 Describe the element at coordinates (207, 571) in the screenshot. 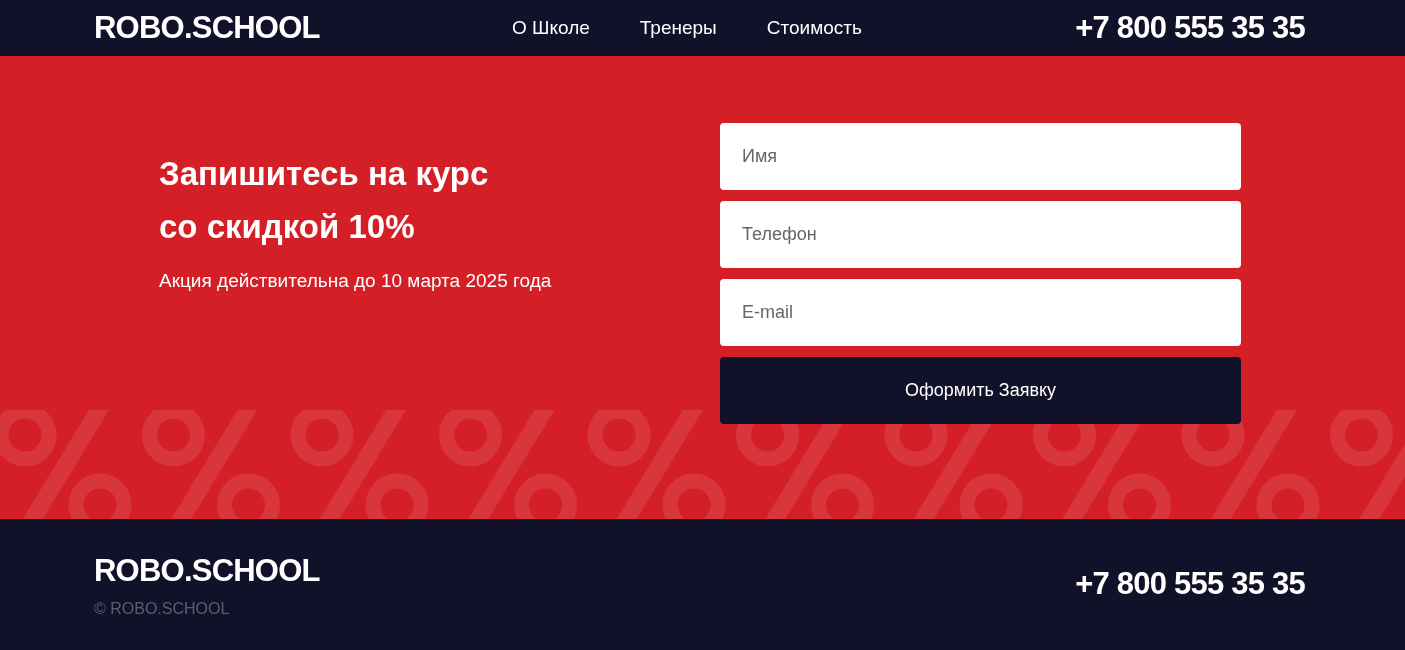

I see `footer-logo: ROBO.SCHOOL` at that location.